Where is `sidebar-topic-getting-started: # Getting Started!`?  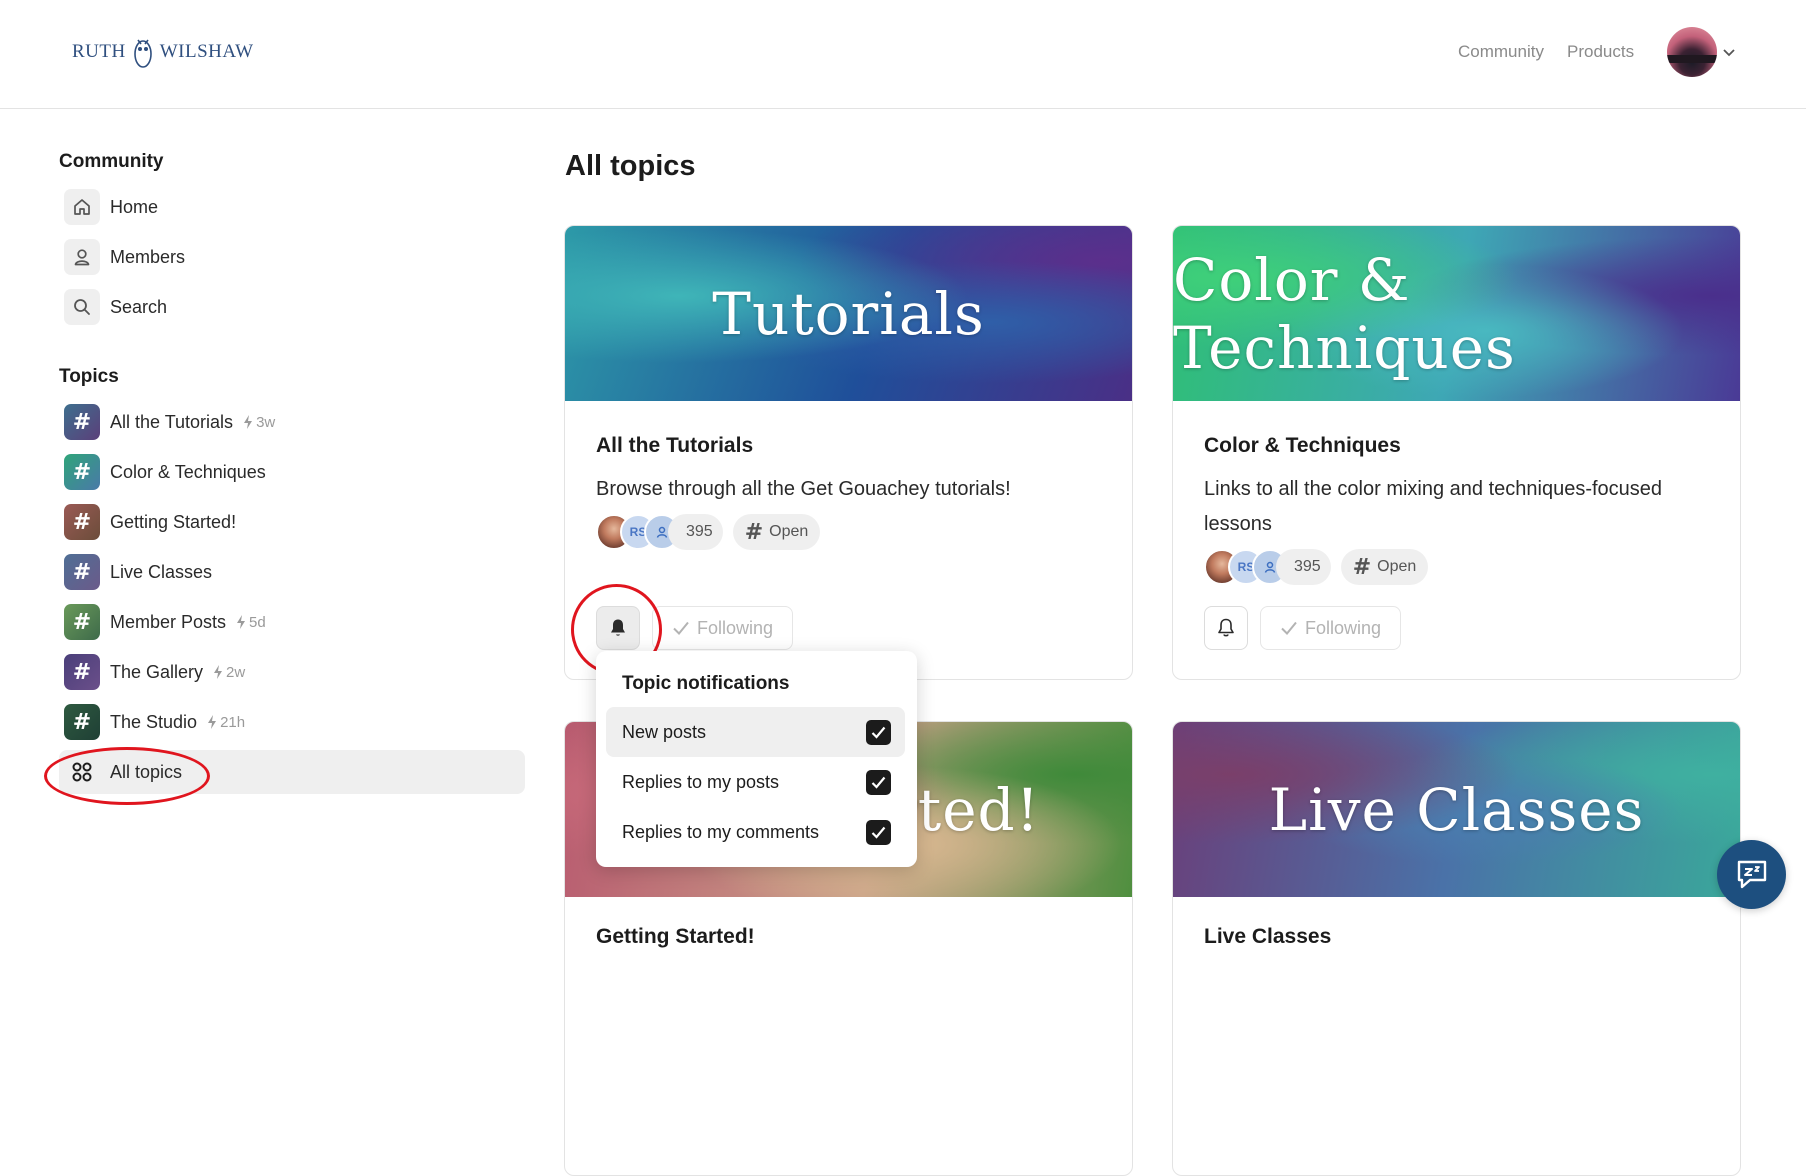 sidebar-topic-getting-started: # Getting Started! is located at coordinates (292, 522).